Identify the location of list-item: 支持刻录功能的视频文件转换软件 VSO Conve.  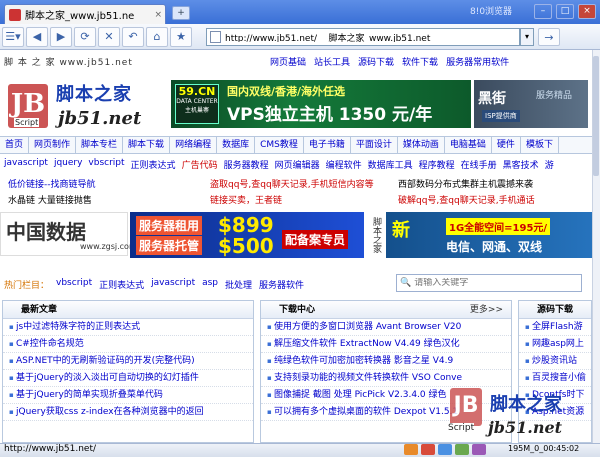
(386, 378).